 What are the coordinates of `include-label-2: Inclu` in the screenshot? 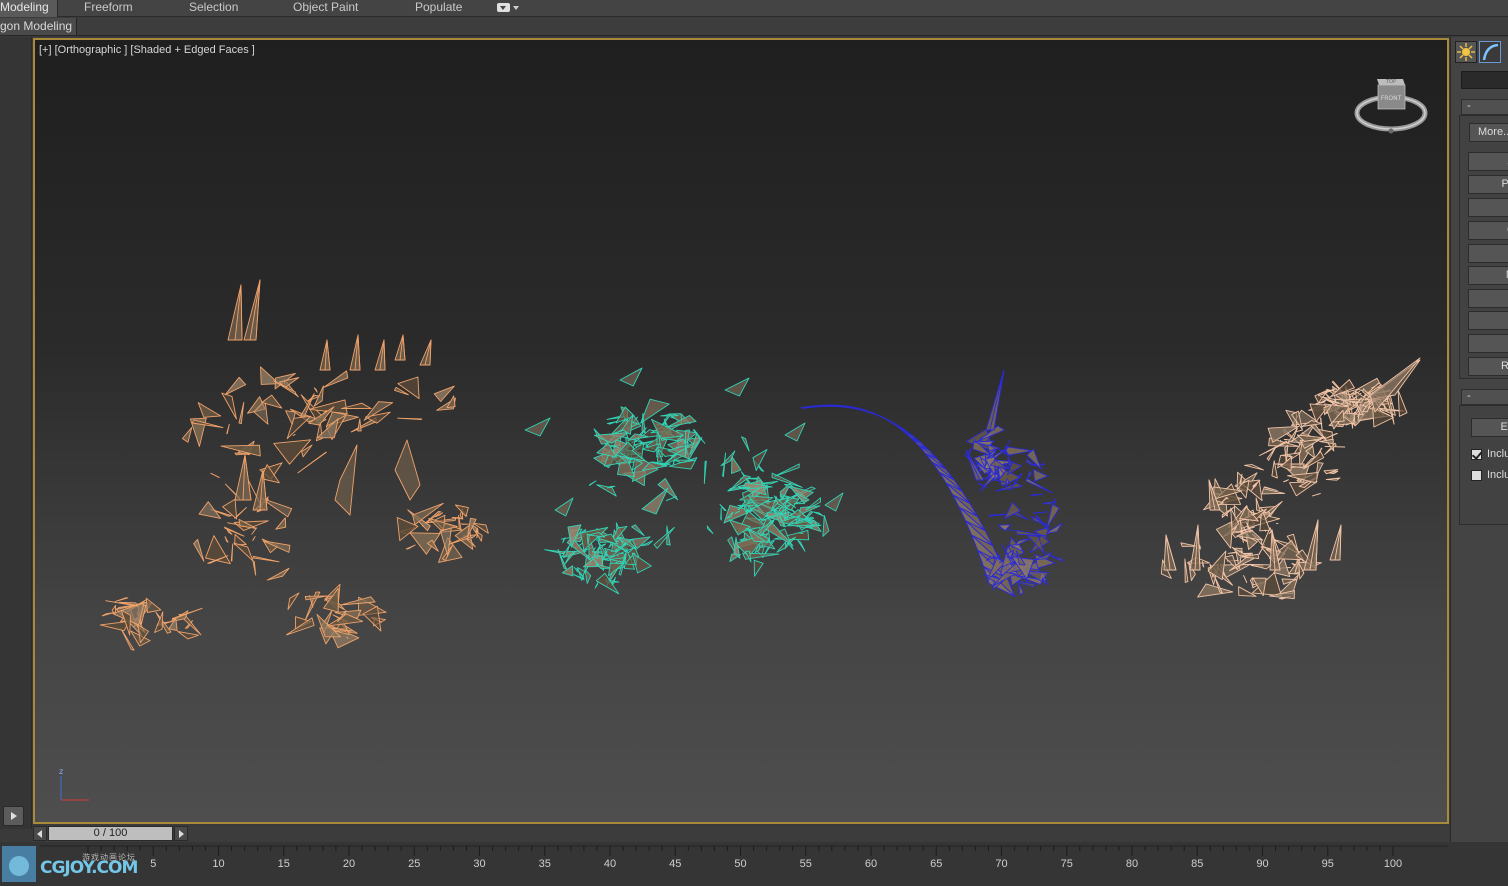 It's located at (1497, 475).